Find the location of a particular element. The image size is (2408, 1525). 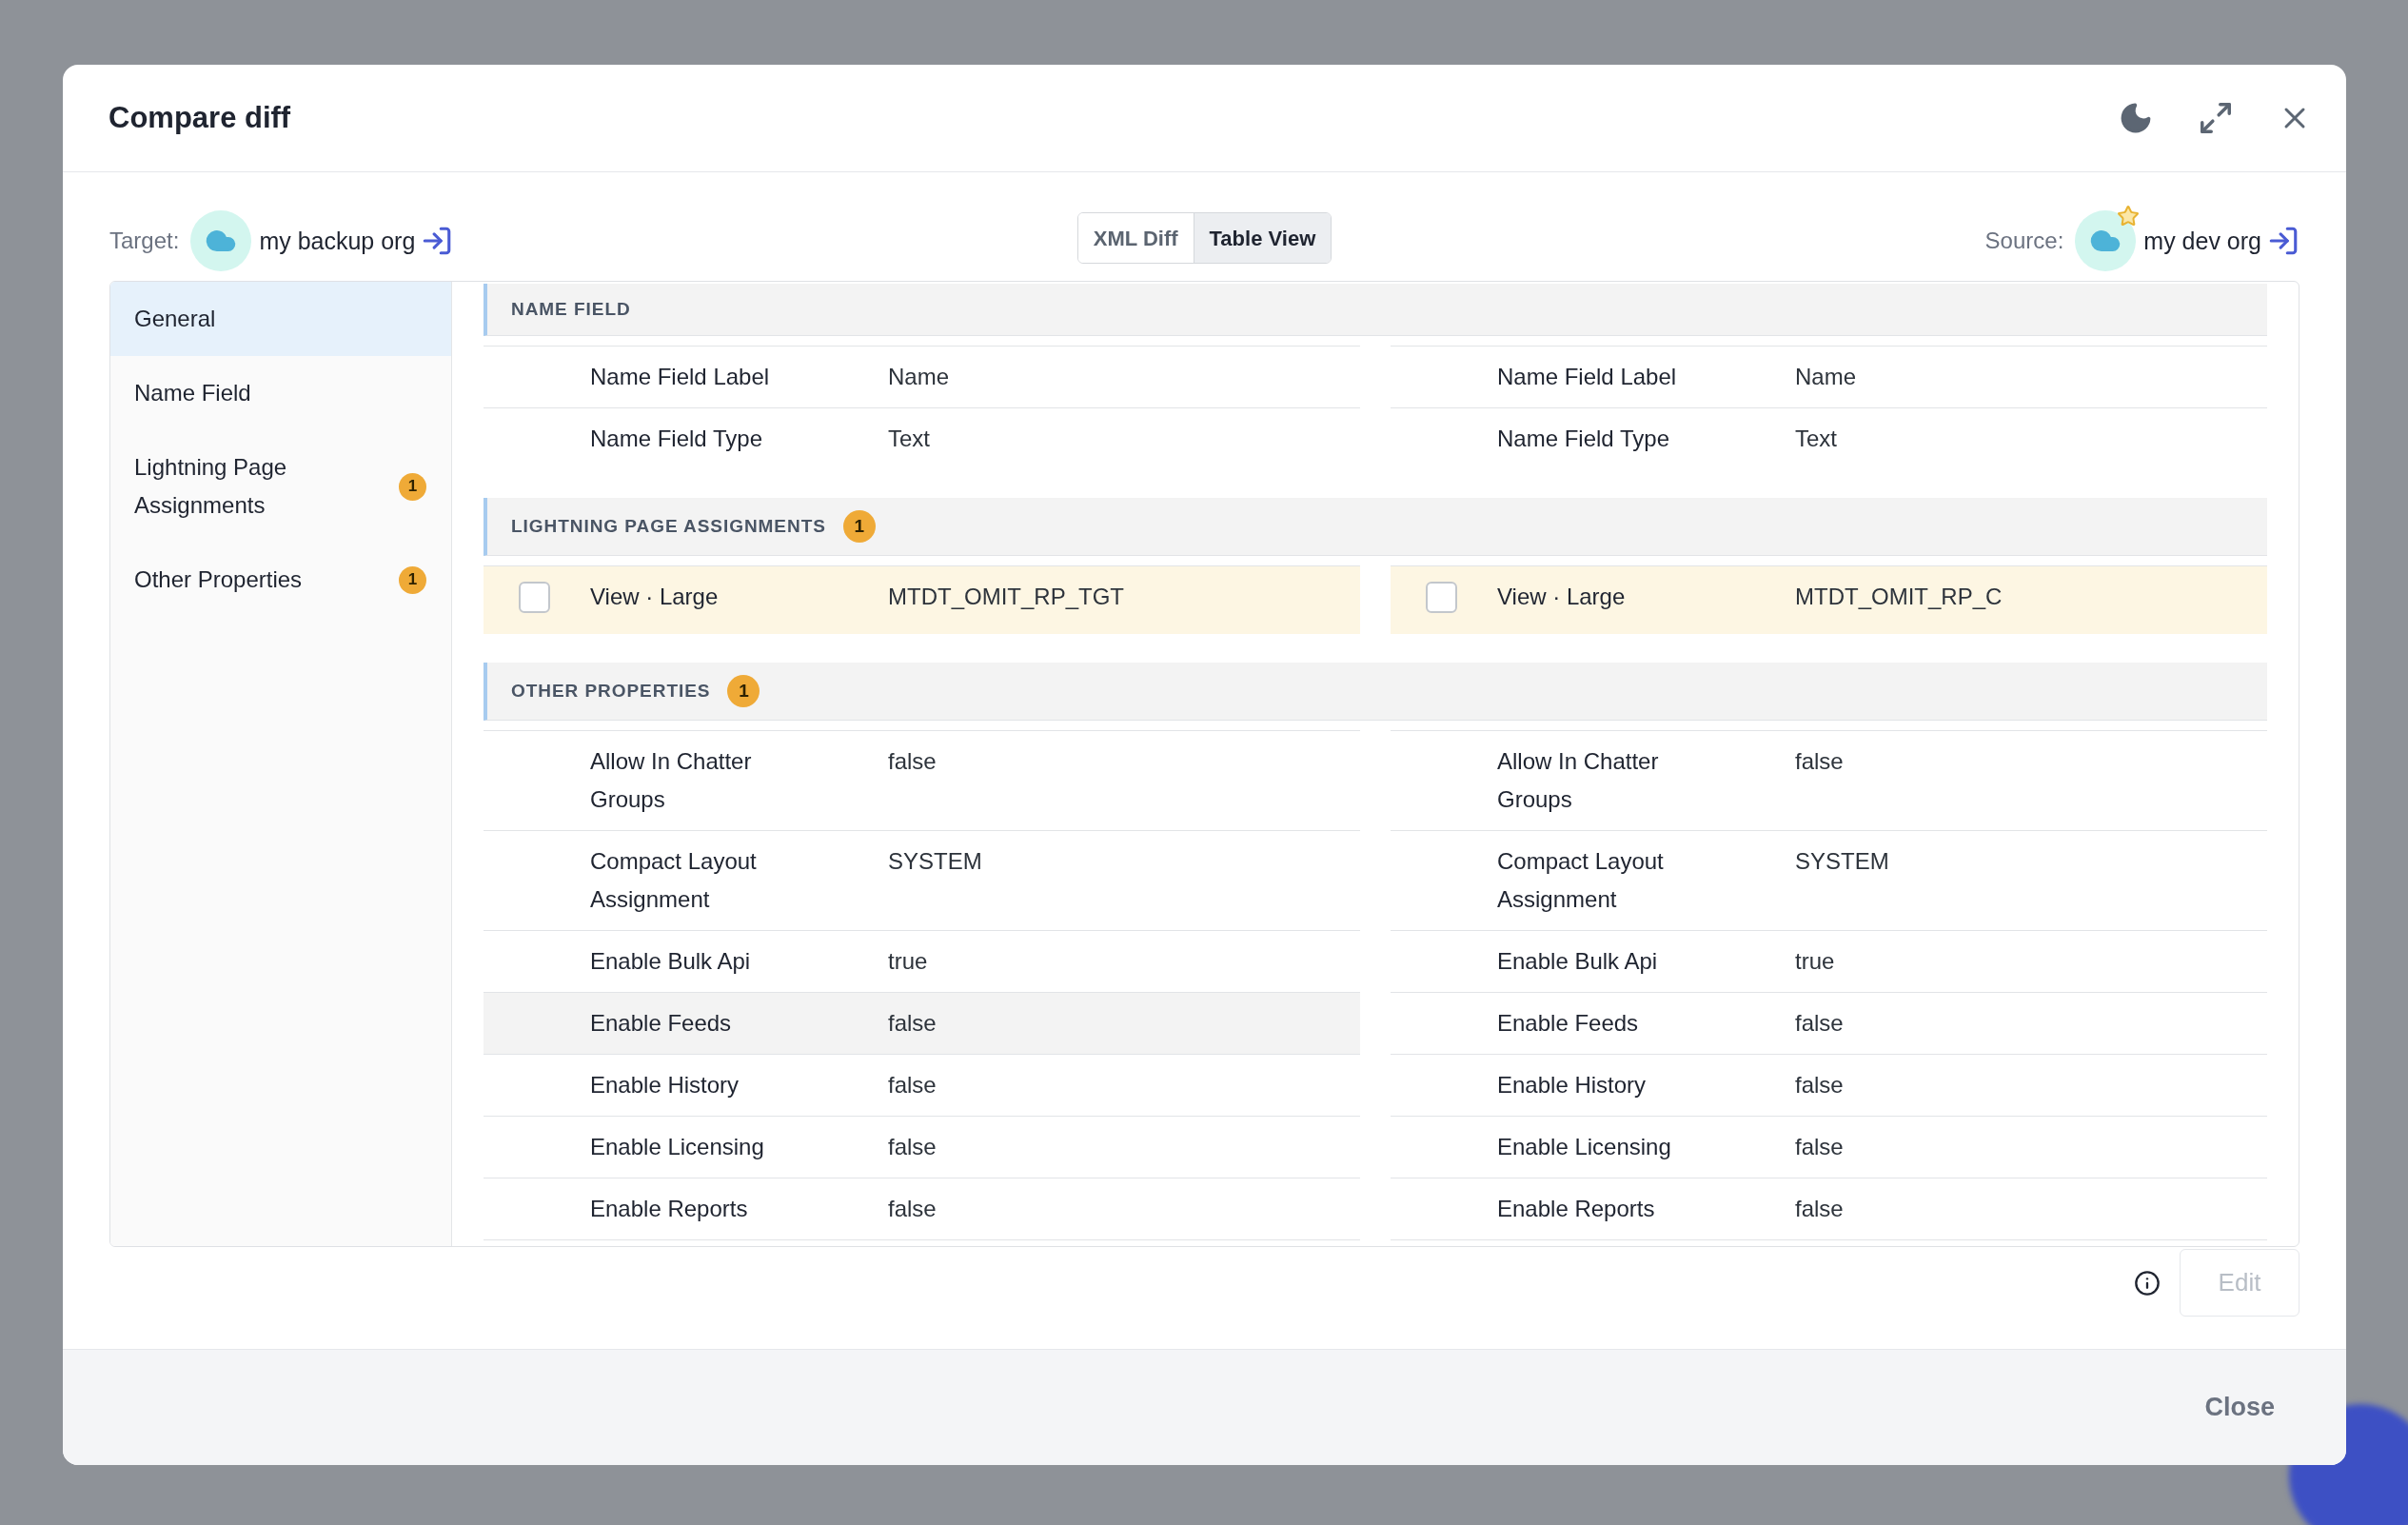

info-icon is located at coordinates (2147, 1283).